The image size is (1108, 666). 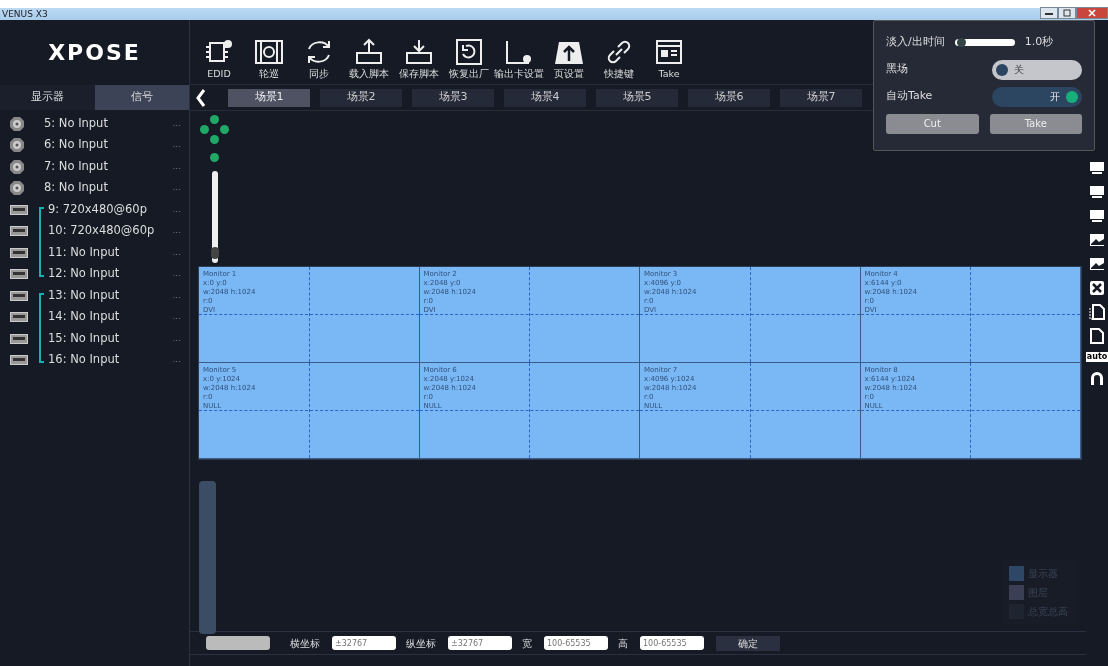 I want to click on side-tab: 显示器, so click(x=47, y=97).